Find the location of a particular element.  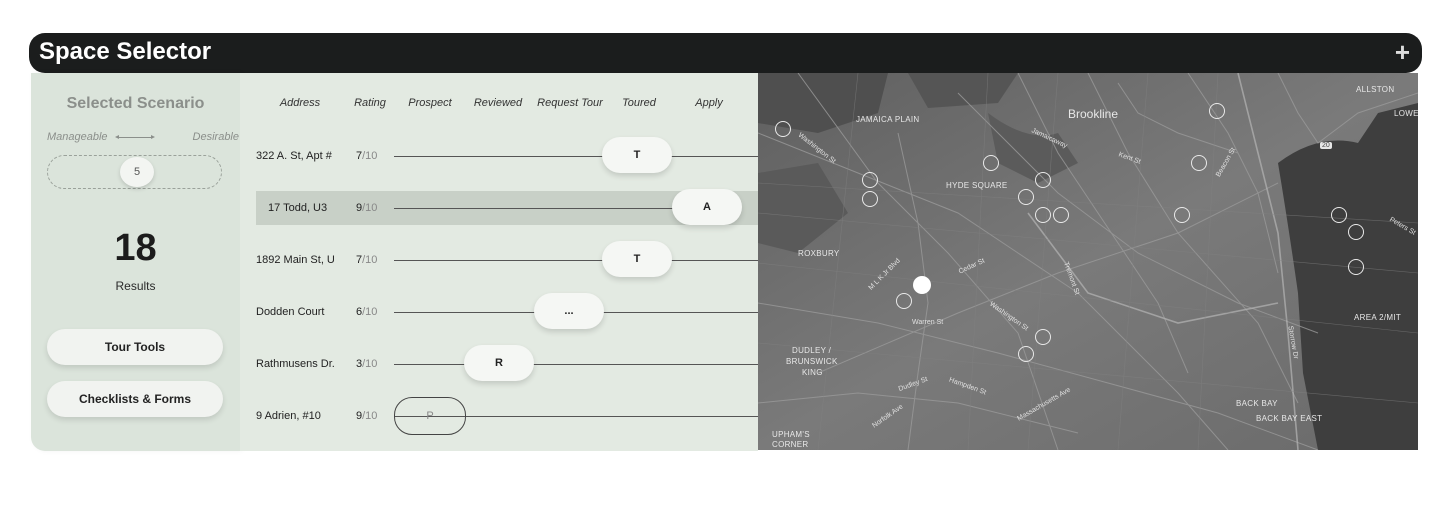

app-title: Space Selector is located at coordinates (125, 51).